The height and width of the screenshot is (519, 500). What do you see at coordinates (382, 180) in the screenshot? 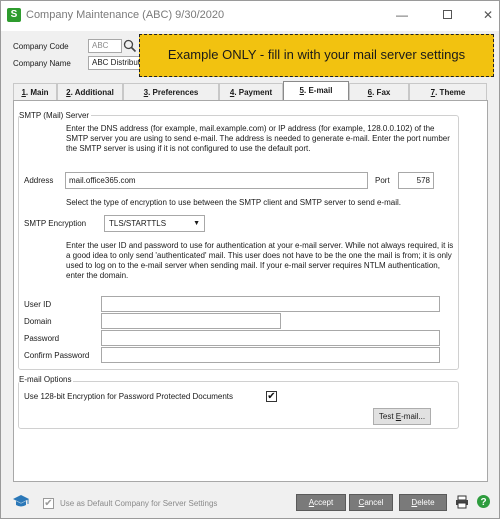
I see `port-label: Port` at bounding box center [382, 180].